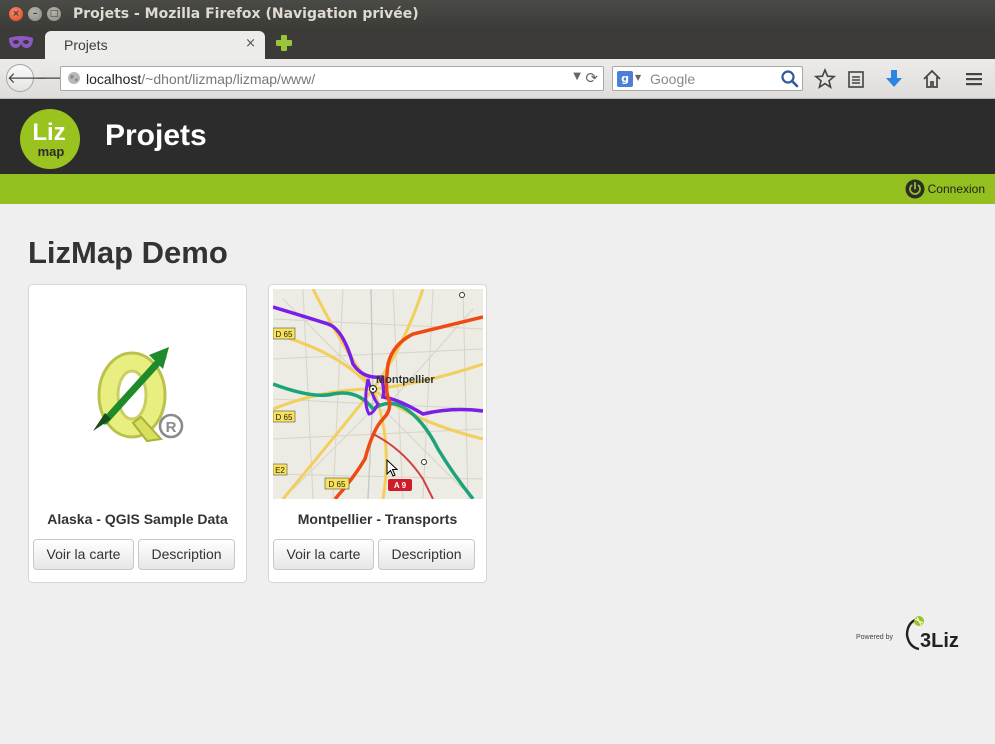 Image resolution: width=995 pixels, height=744 pixels. What do you see at coordinates (54, 14) in the screenshot?
I see `window-maximize-button: □` at bounding box center [54, 14].